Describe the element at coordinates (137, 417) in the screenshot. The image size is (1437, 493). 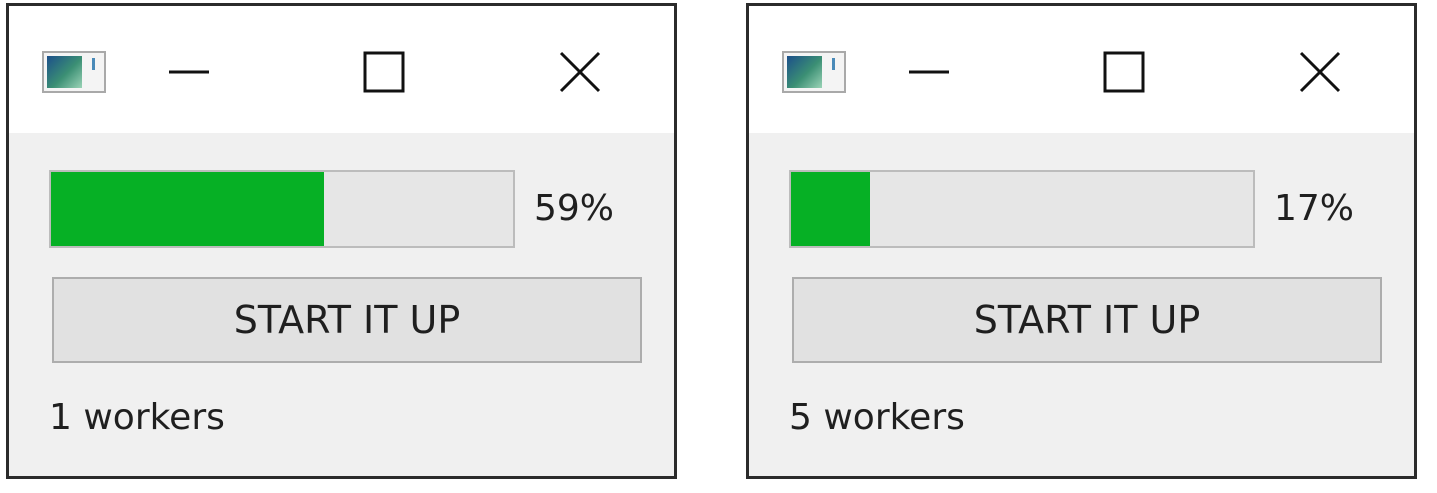
I see `workers-count-label: 1 workers` at that location.